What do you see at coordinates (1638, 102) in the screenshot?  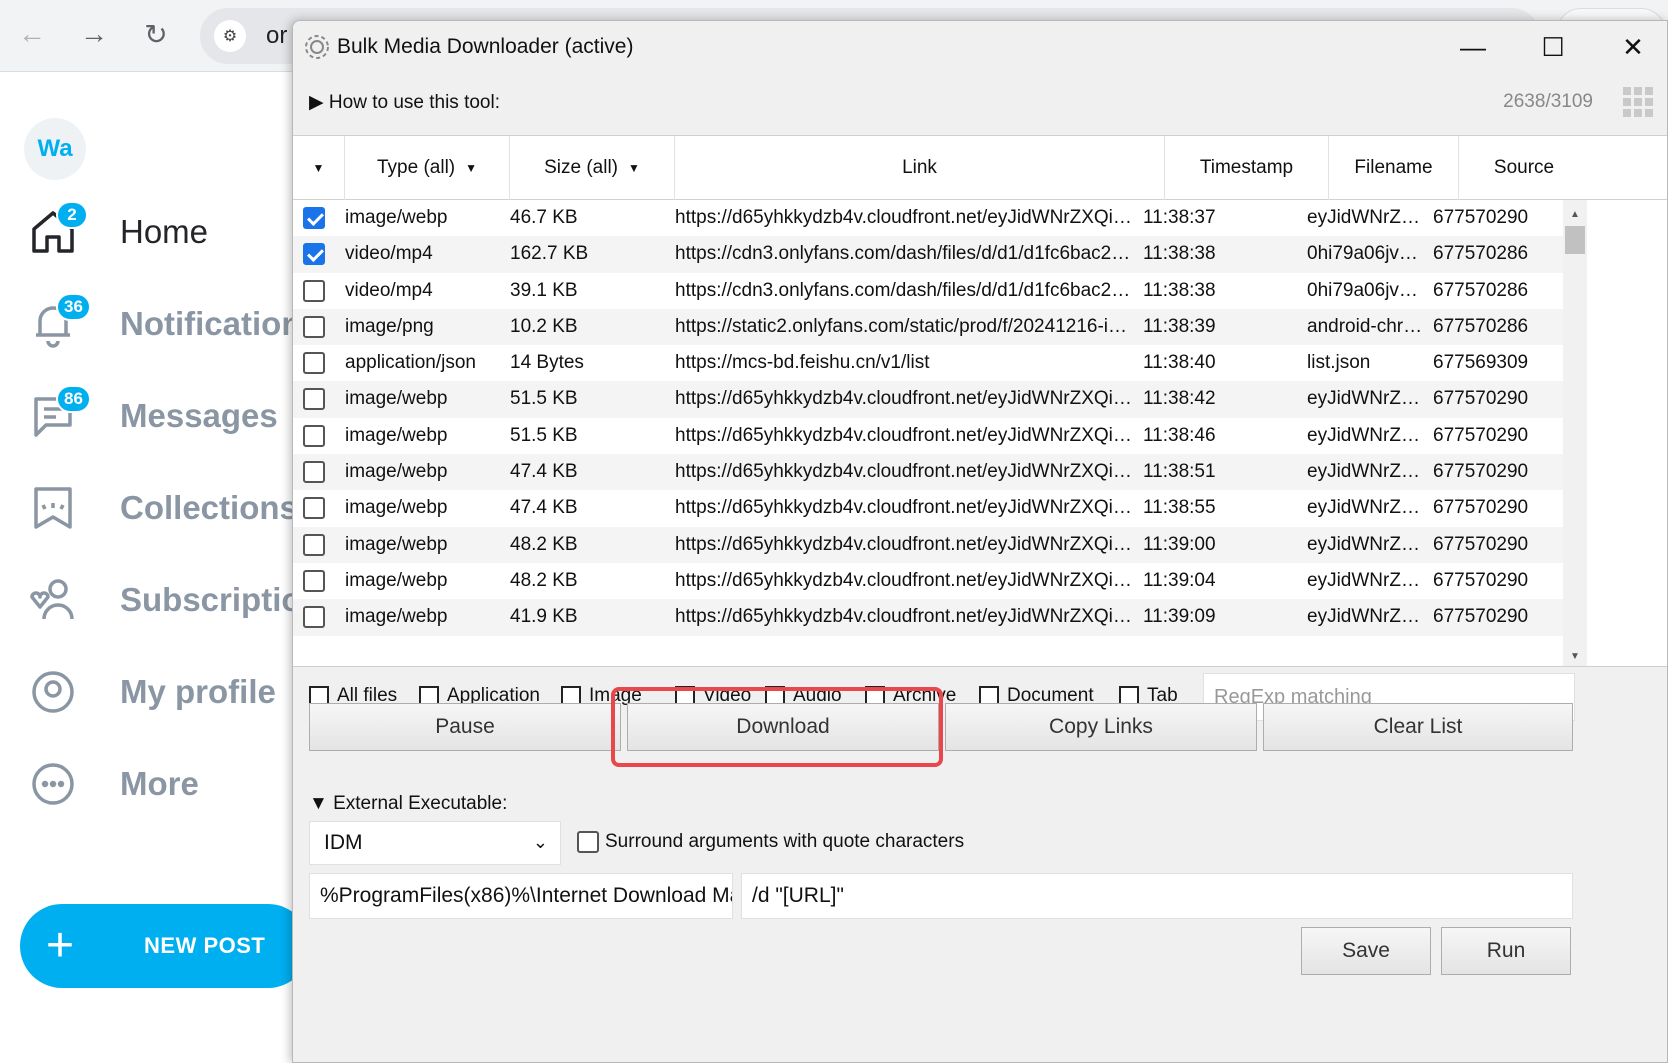 I see `grid-menu-icon` at bounding box center [1638, 102].